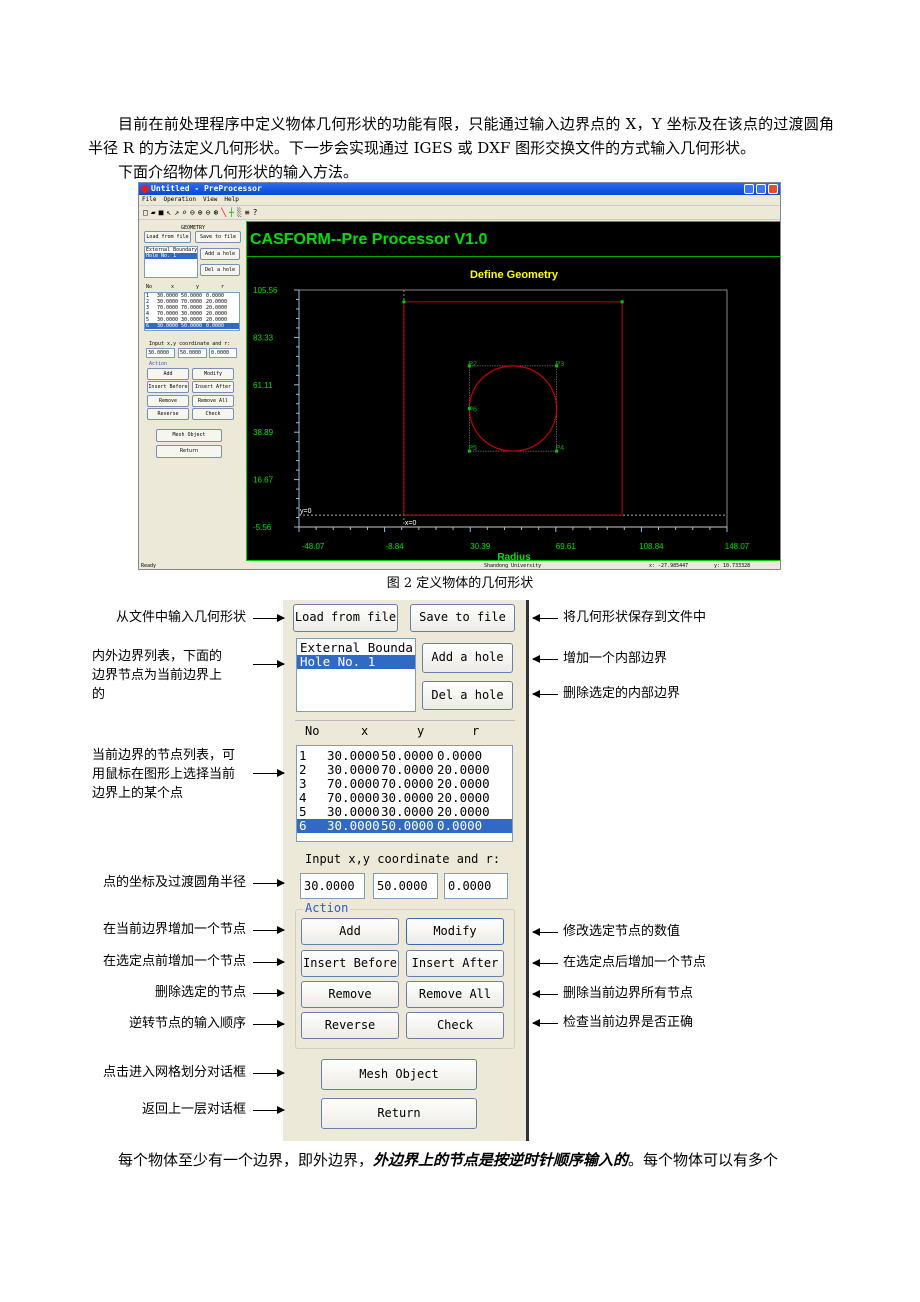 The height and width of the screenshot is (1302, 920). Describe the element at coordinates (145, 189) in the screenshot. I see `app-icon` at that location.